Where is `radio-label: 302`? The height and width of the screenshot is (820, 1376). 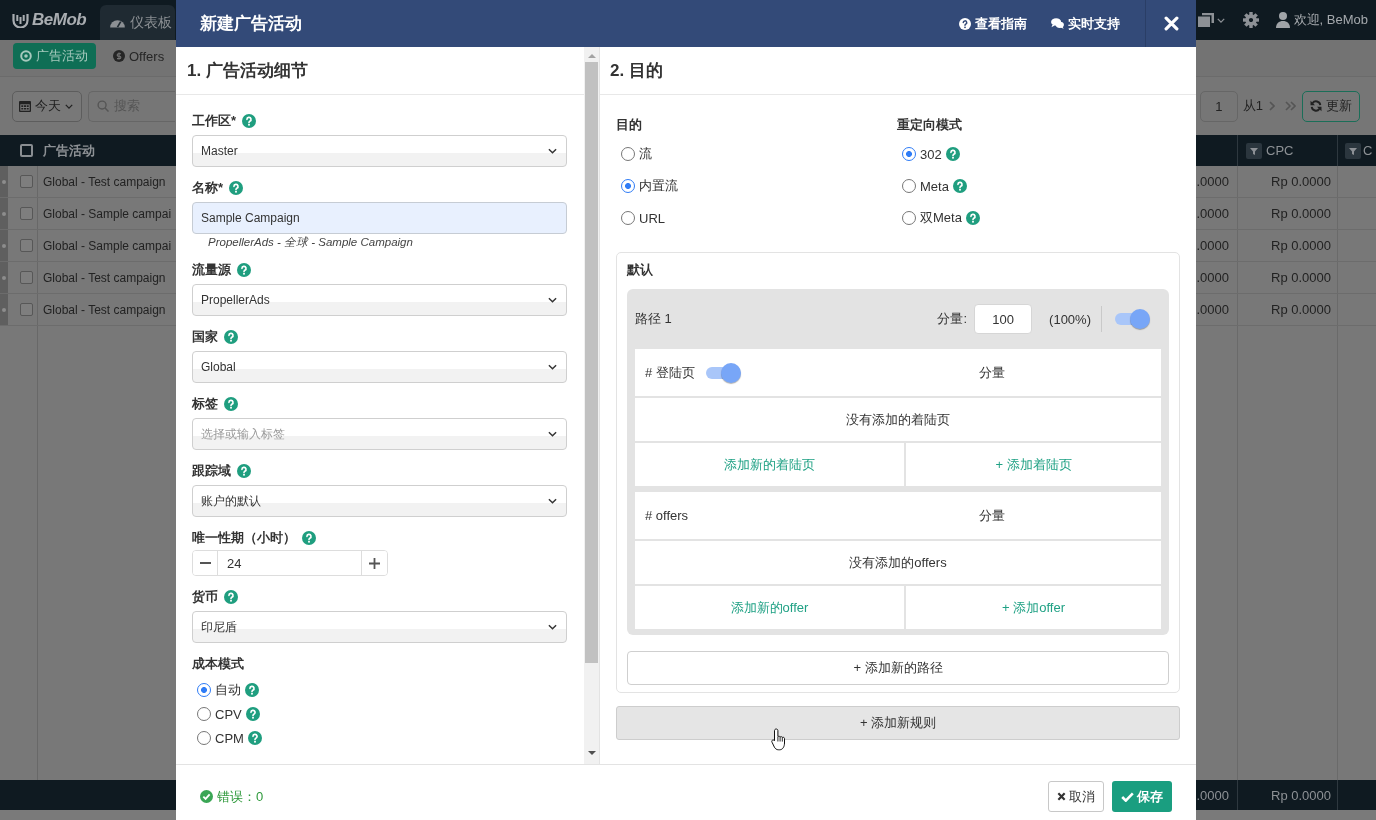
radio-label: 302 is located at coordinates (931, 154).